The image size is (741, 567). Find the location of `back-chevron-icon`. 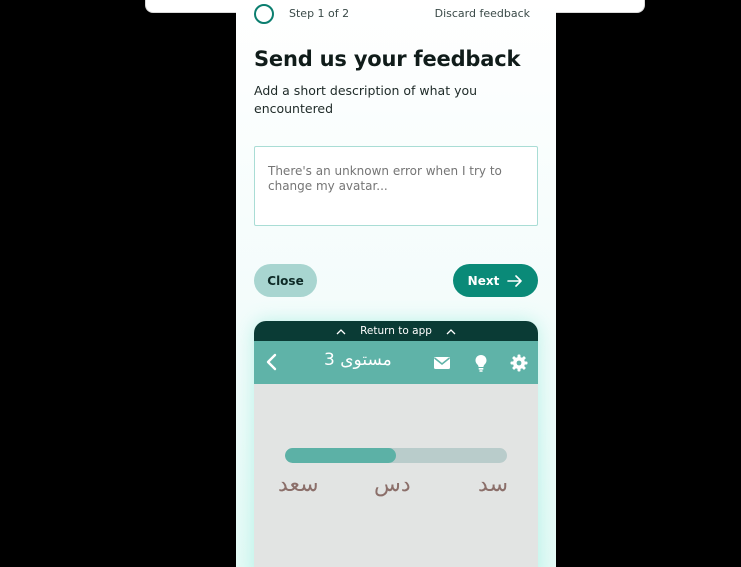

back-chevron-icon is located at coordinates (272, 362).